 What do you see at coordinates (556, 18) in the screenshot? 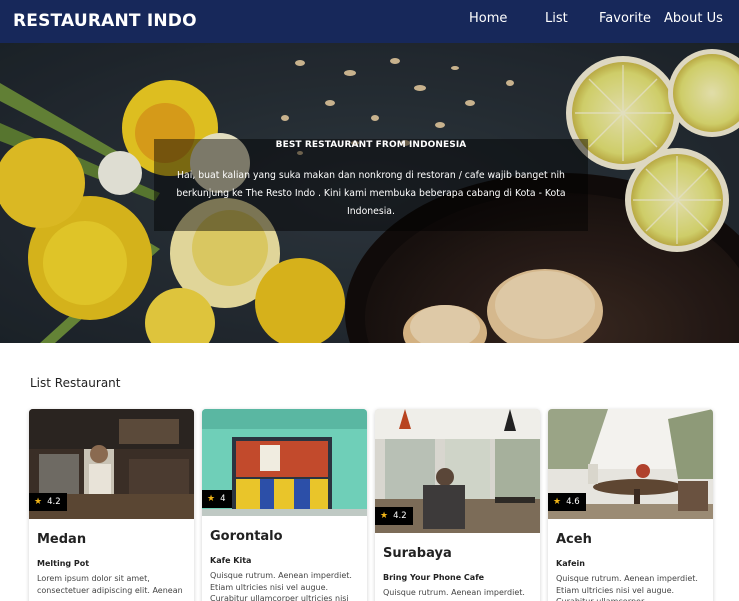
I see `nav-list: List` at bounding box center [556, 18].